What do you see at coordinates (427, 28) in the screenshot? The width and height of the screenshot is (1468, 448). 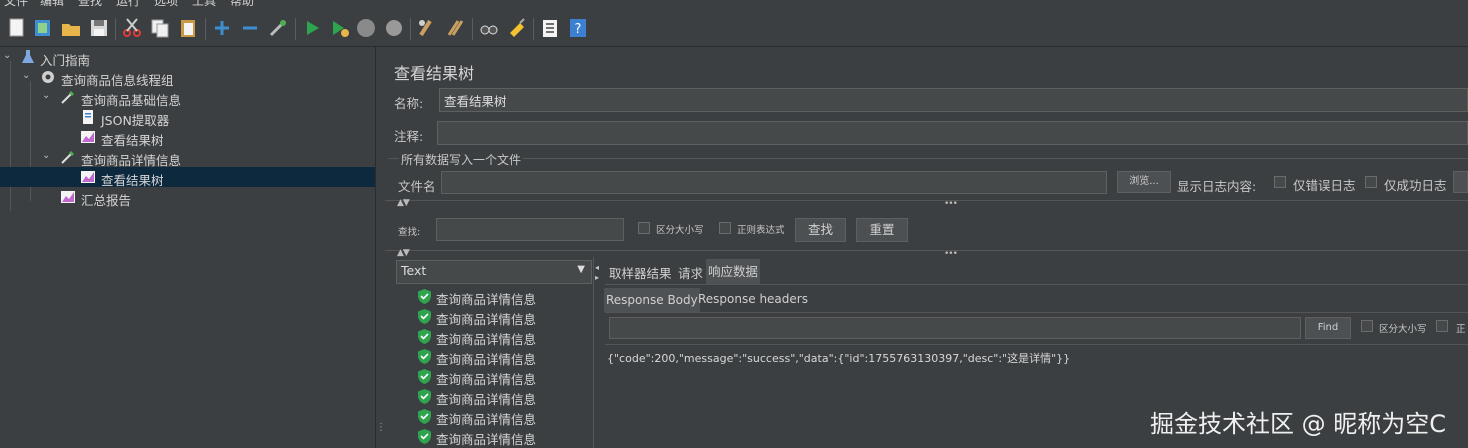 I see `clear-icon` at bounding box center [427, 28].